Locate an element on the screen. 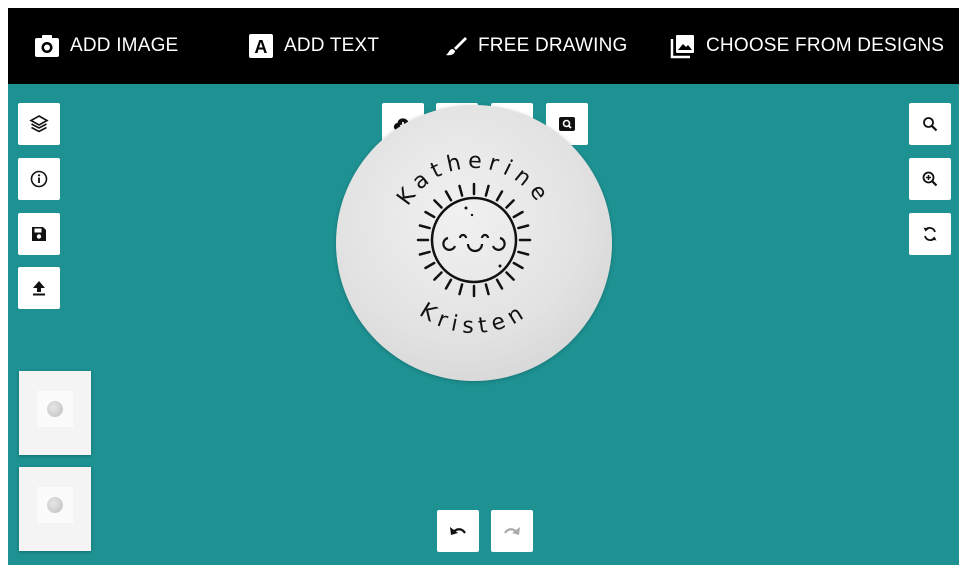  save-icon is located at coordinates (39, 234).